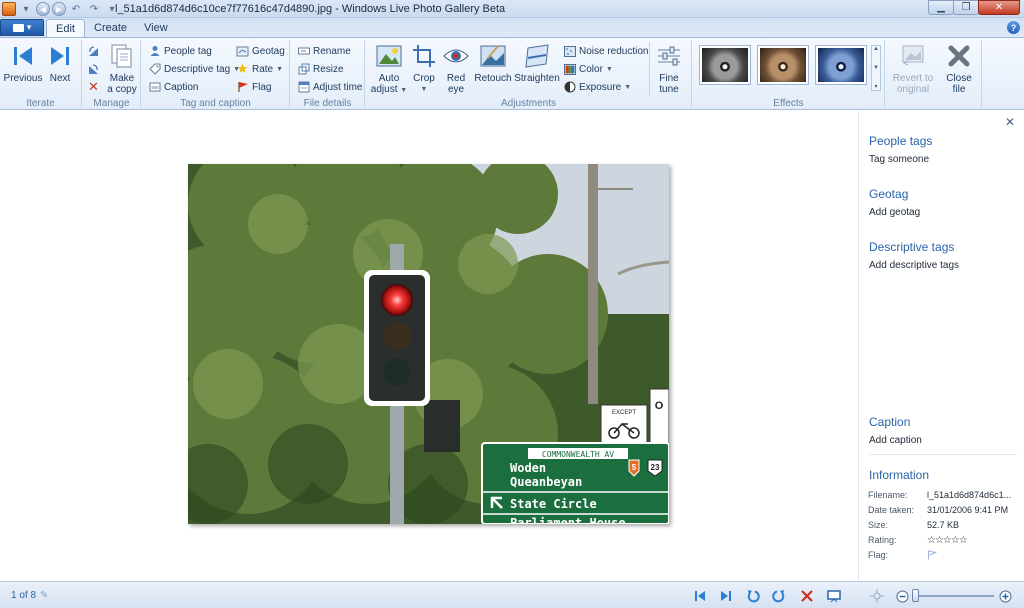  Describe the element at coordinates (76, 9) in the screenshot. I see `undo-icon: ↶` at that location.